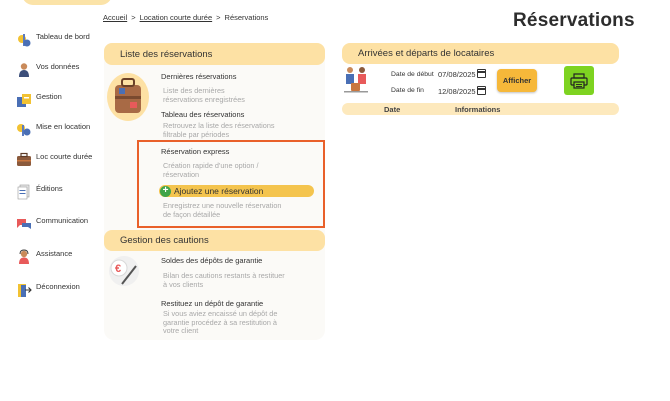  What do you see at coordinates (24, 159) in the screenshot?
I see `suitcase-icon` at bounding box center [24, 159].